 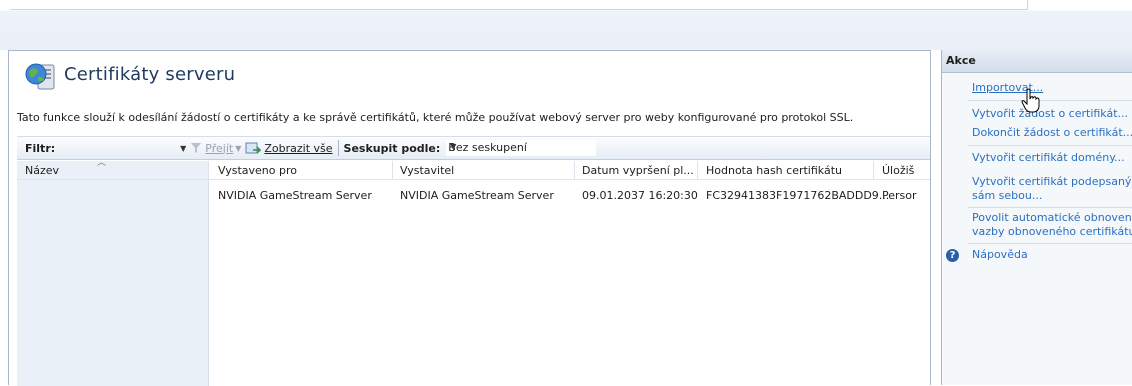 What do you see at coordinates (253, 148) in the screenshot?
I see `show-all-icon` at bounding box center [253, 148].